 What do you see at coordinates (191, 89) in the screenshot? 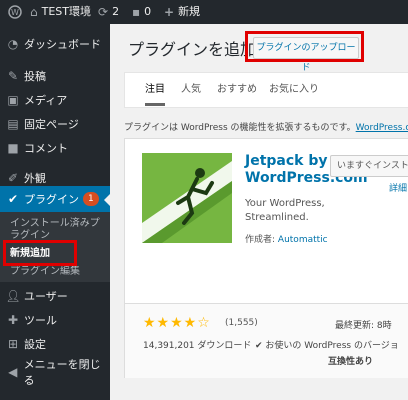
I see `tab-popular: 人気` at bounding box center [191, 89].